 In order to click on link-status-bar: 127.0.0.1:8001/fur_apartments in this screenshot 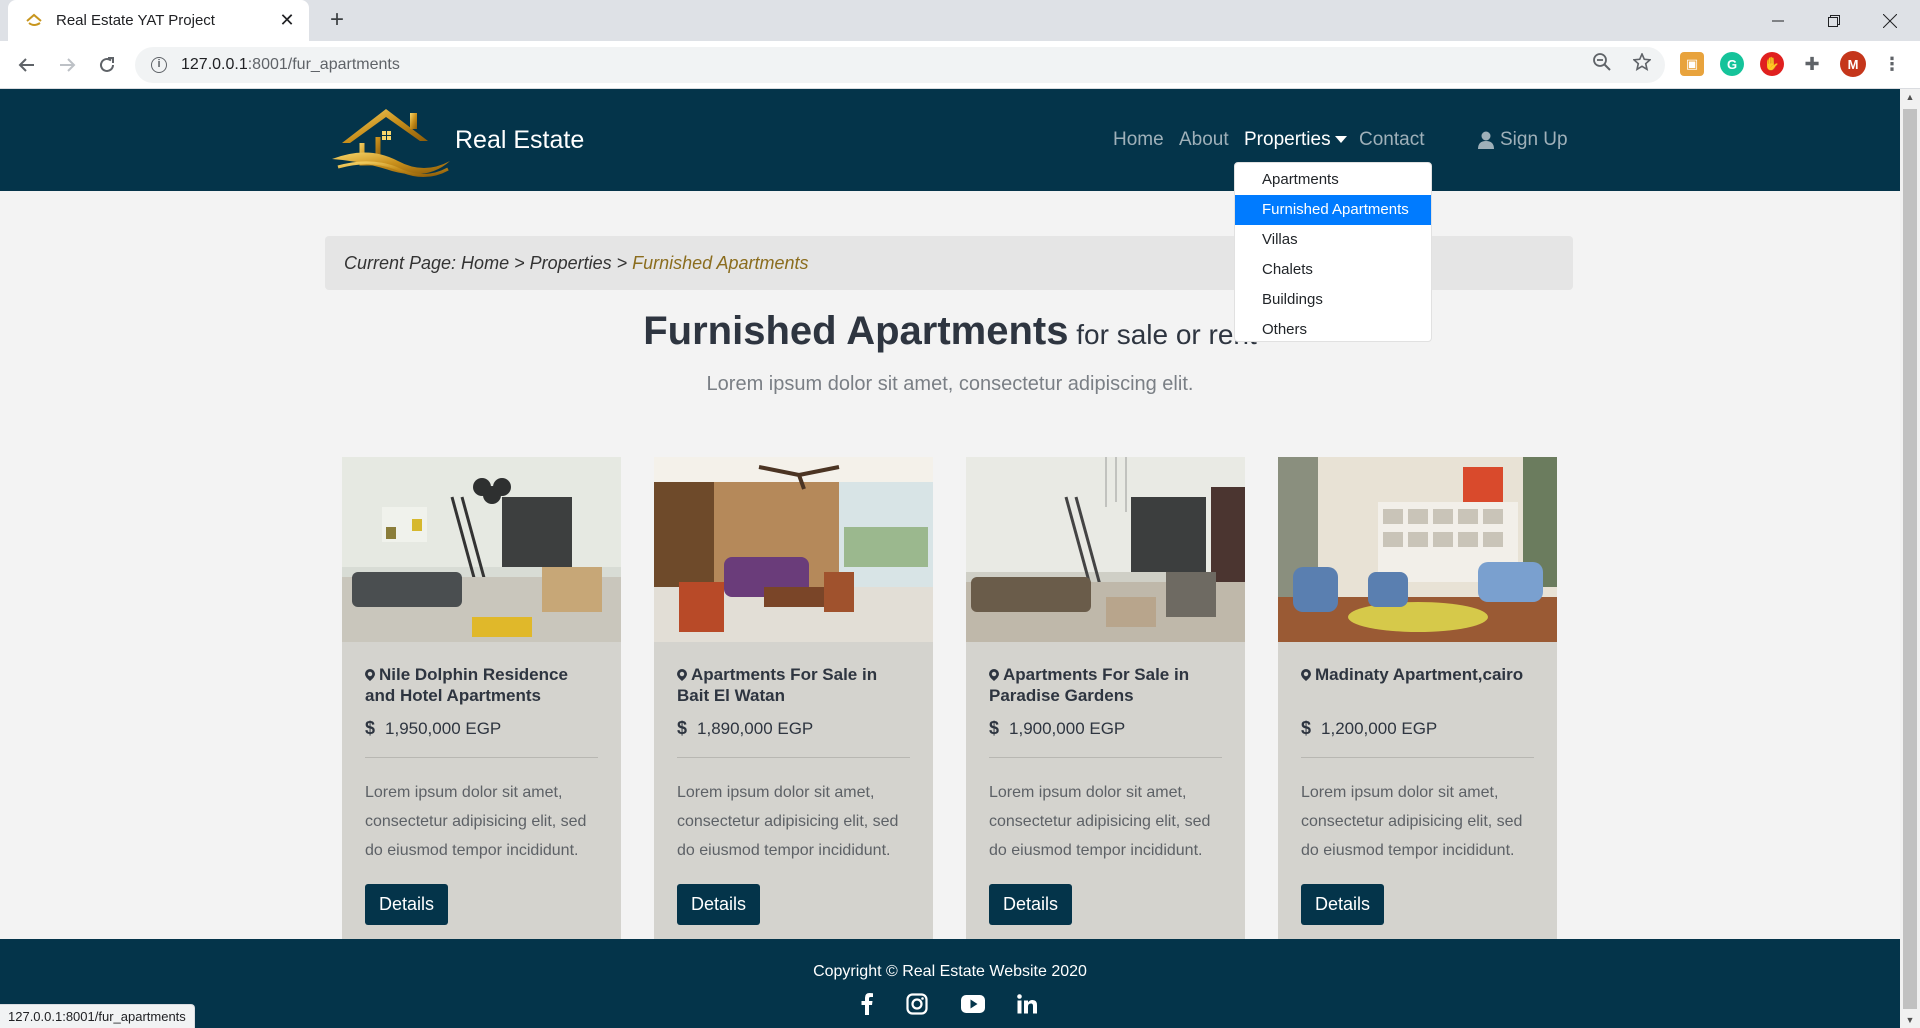, I will do `click(97, 1016)`.